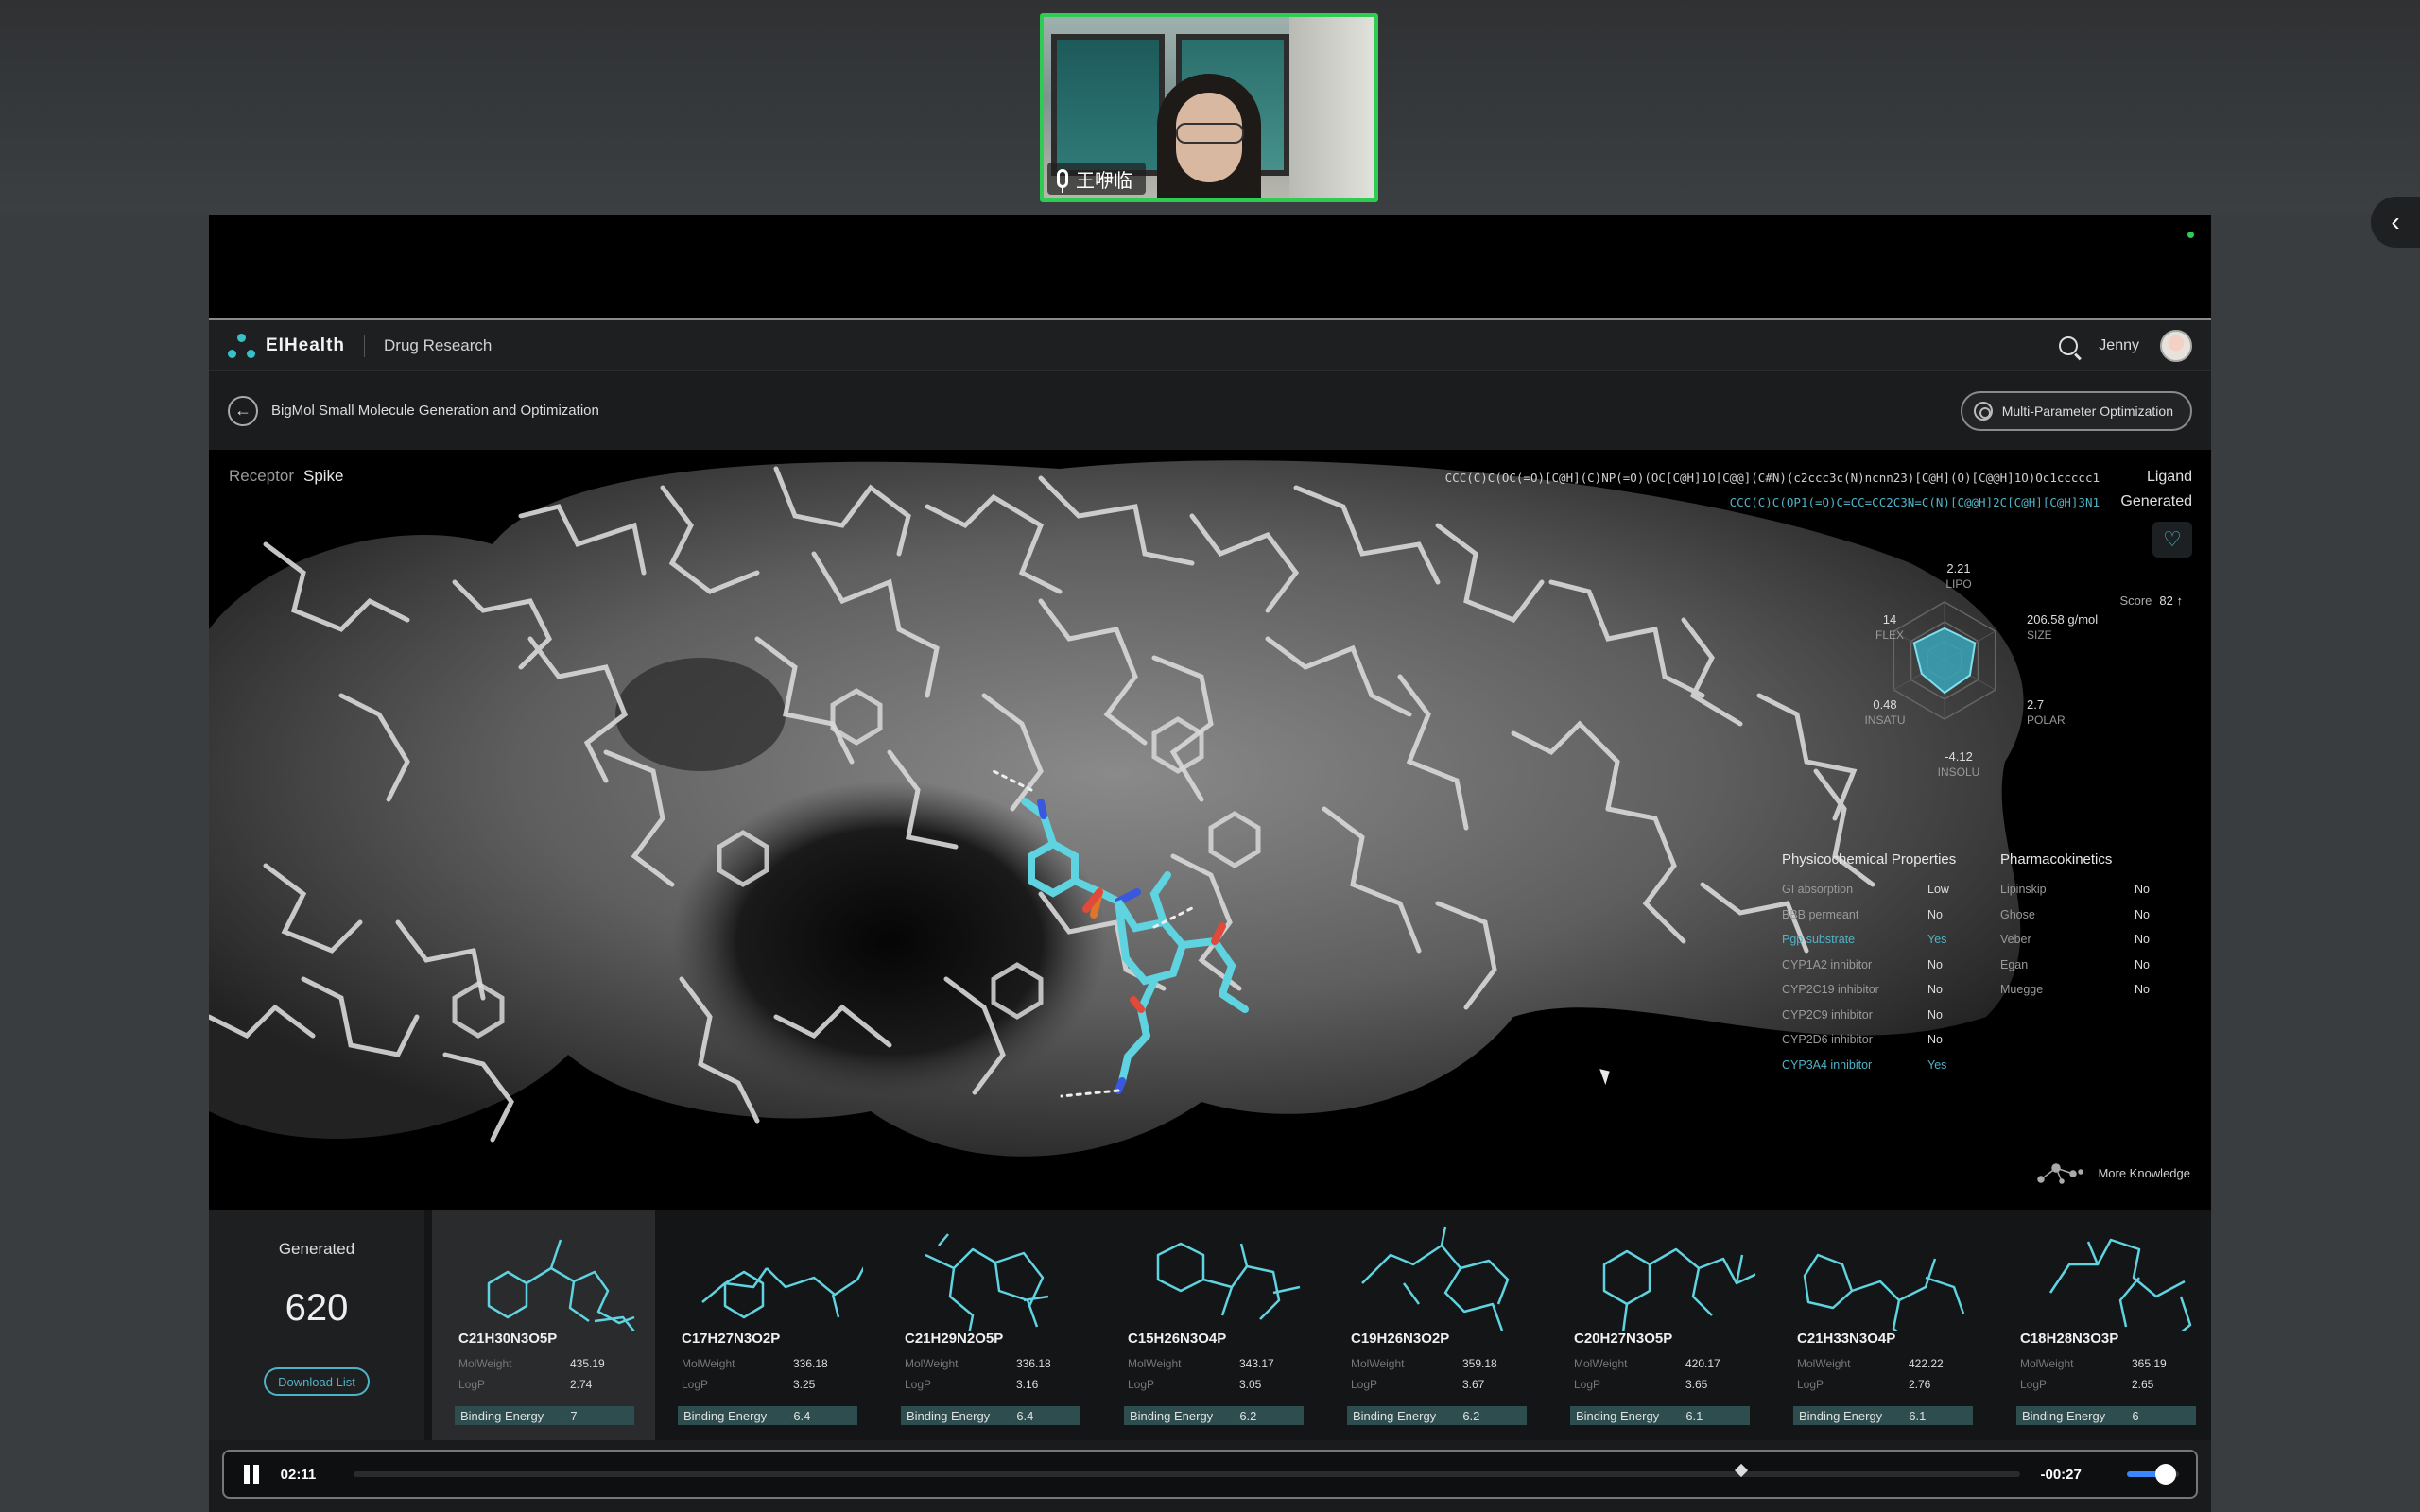  Describe the element at coordinates (2069, 345) in the screenshot. I see `search-icon` at that location.